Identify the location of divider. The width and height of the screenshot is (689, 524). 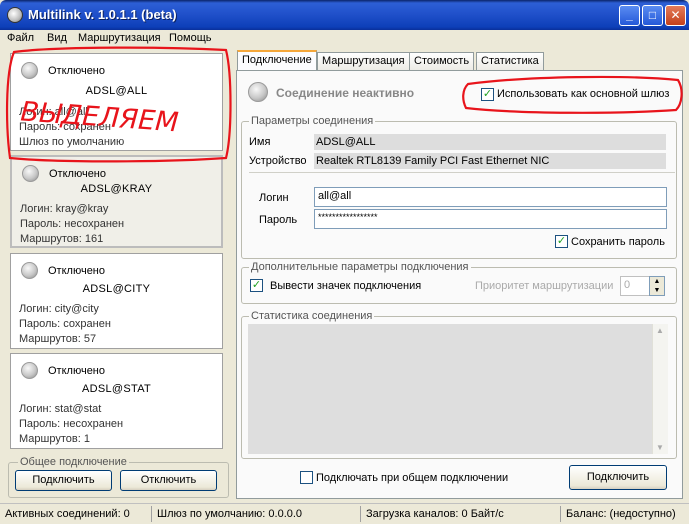
(462, 172).